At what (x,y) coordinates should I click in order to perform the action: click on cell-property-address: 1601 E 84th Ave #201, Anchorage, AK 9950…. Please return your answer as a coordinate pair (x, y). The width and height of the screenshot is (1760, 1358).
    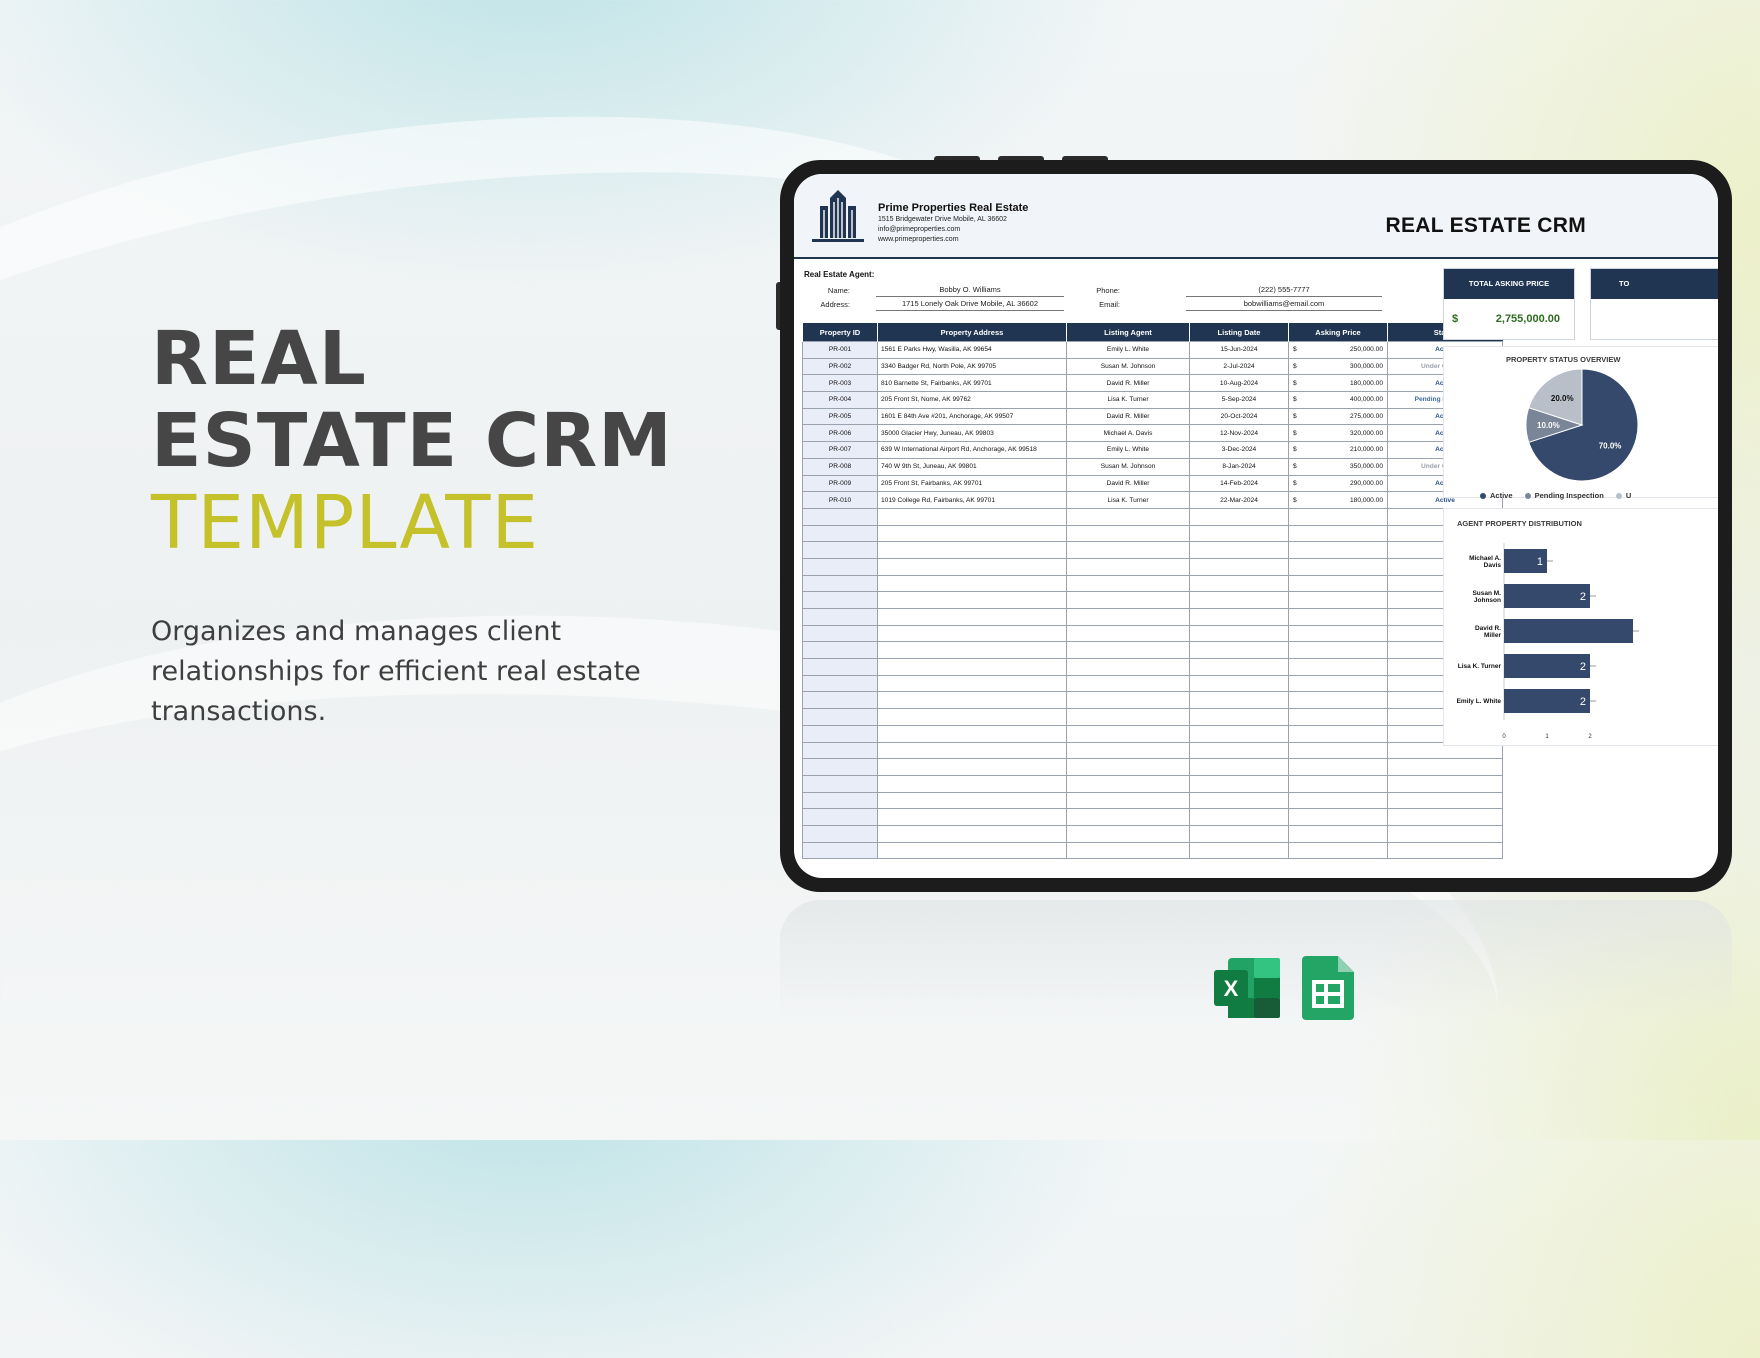
    Looking at the image, I should click on (972, 416).